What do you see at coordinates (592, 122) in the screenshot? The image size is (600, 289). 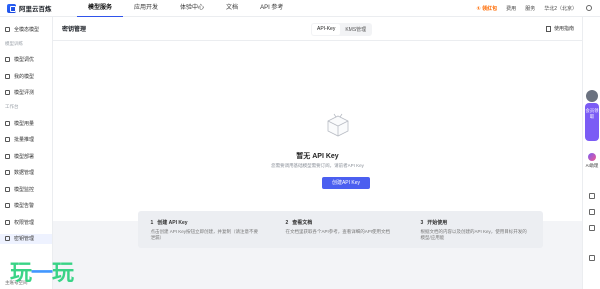 I see `member-promo-button: 会员领取` at bounding box center [592, 122].